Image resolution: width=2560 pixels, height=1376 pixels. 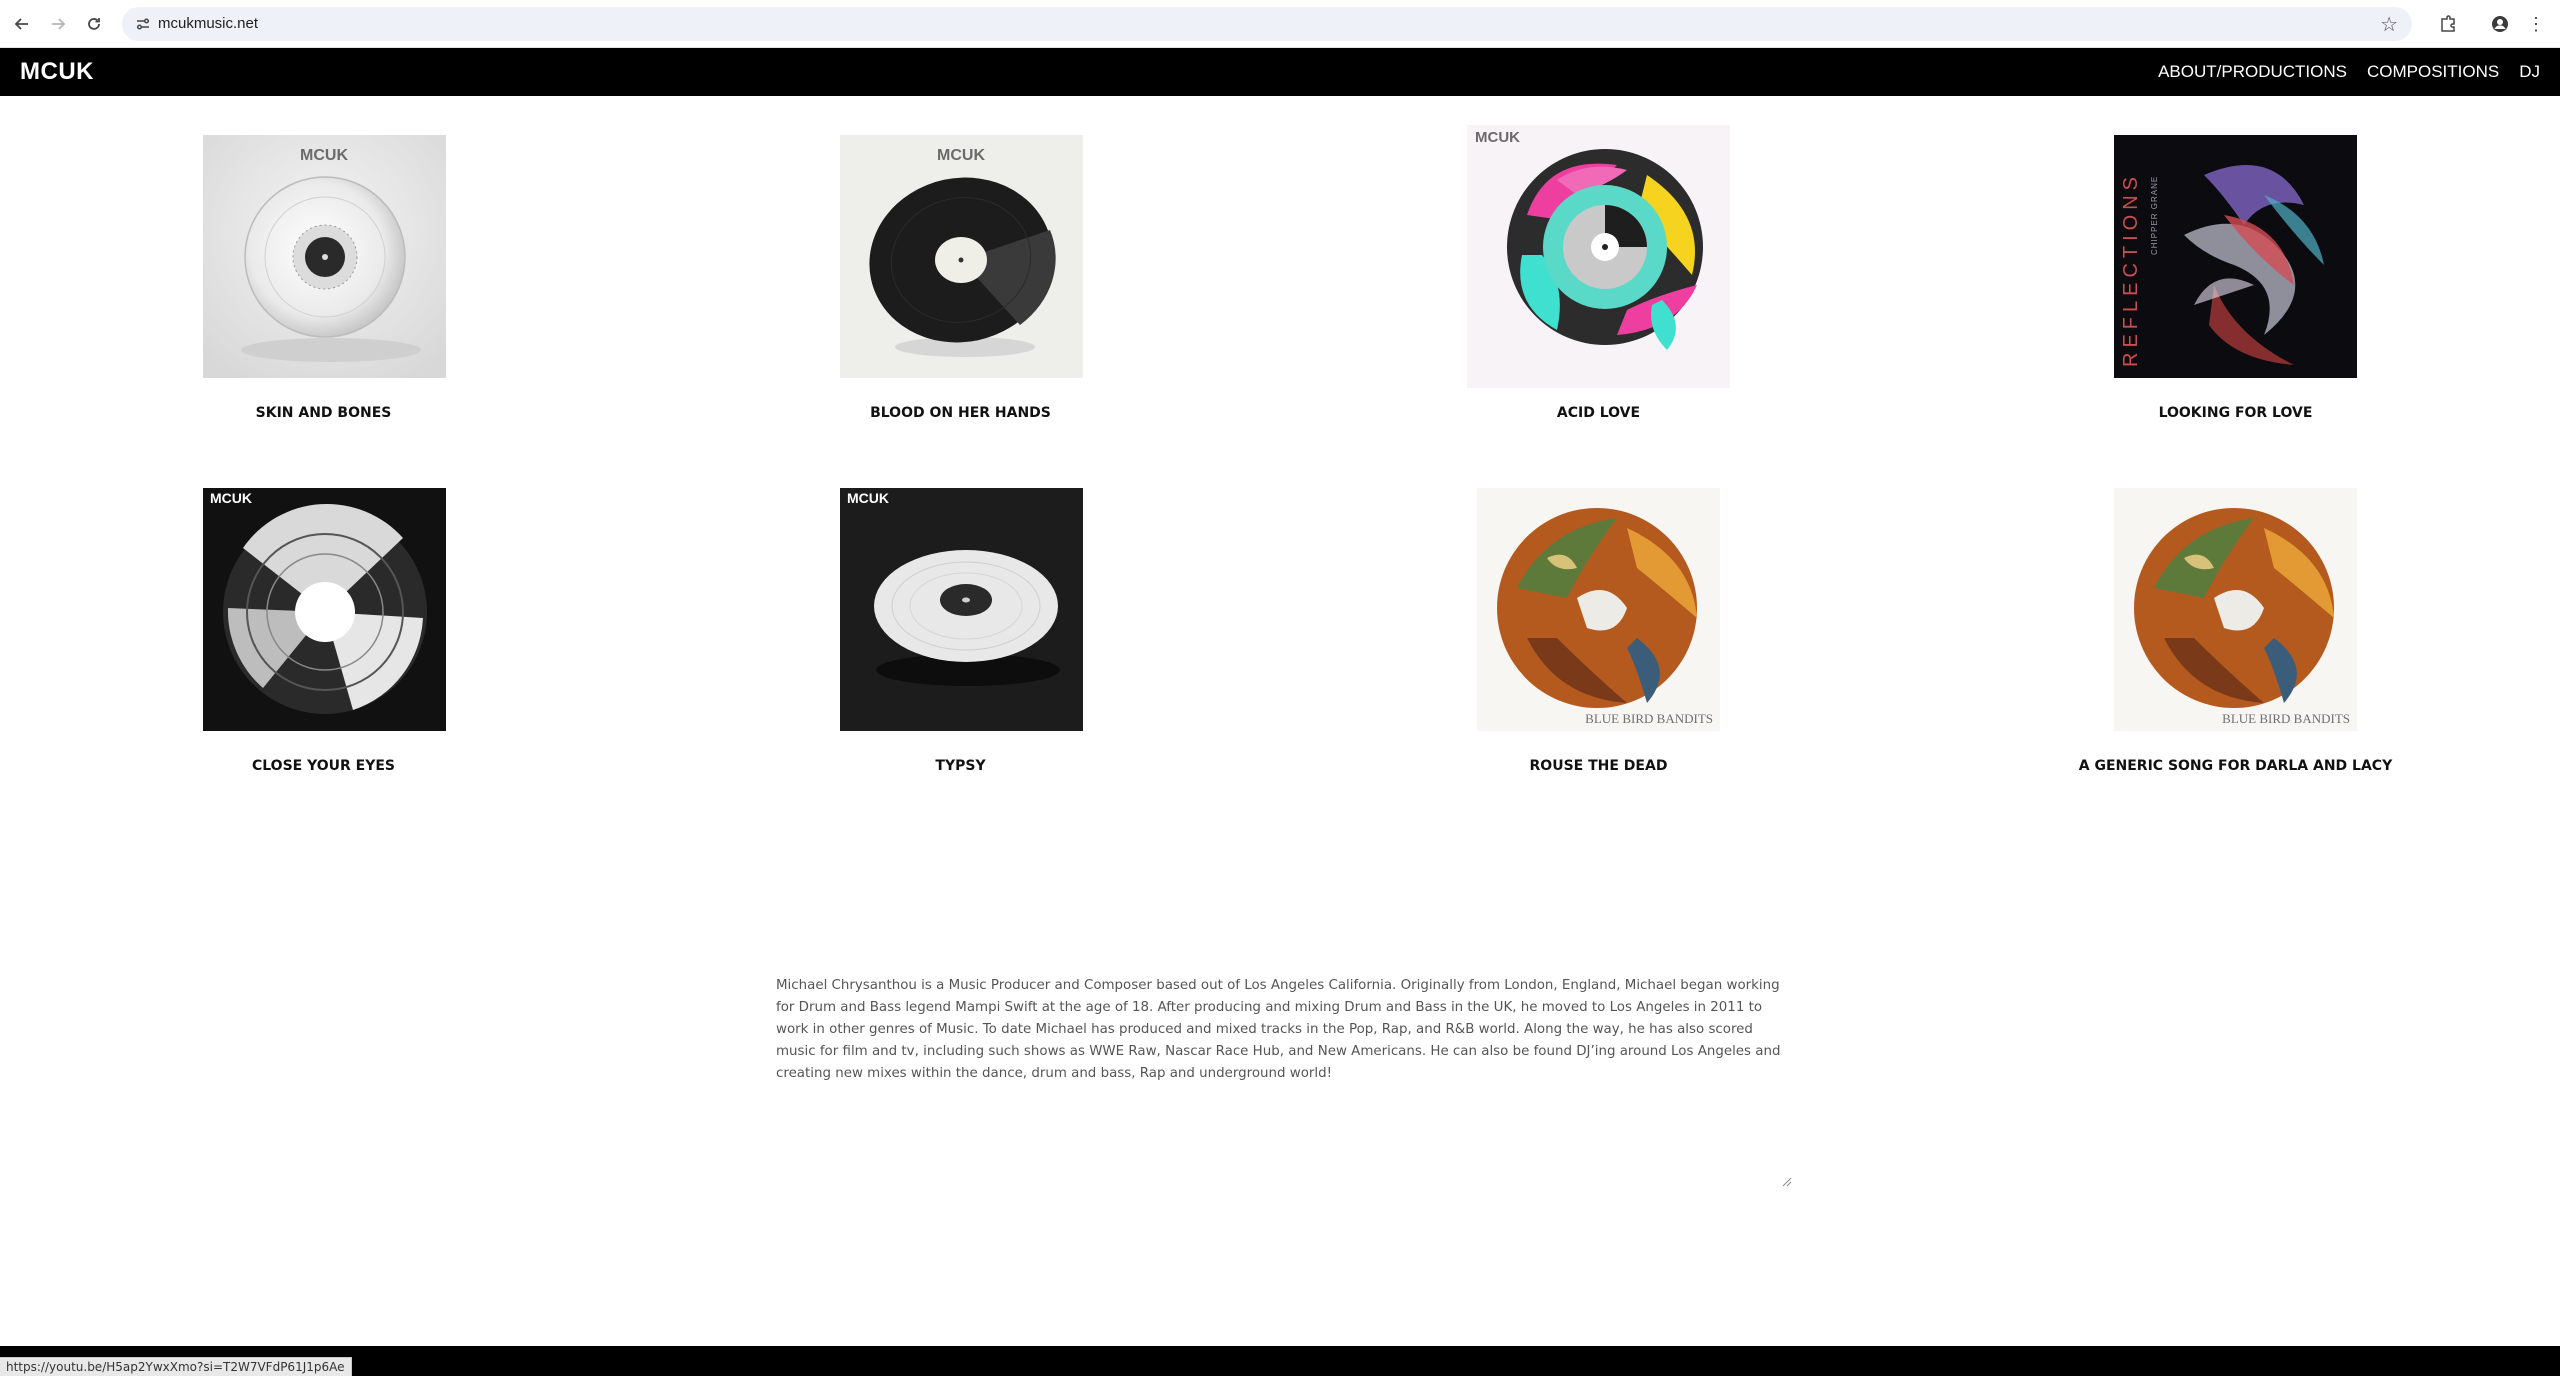 What do you see at coordinates (2235, 766) in the screenshot?
I see `track-title: A GENERIC SONG FOR DARLA AND LACY` at bounding box center [2235, 766].